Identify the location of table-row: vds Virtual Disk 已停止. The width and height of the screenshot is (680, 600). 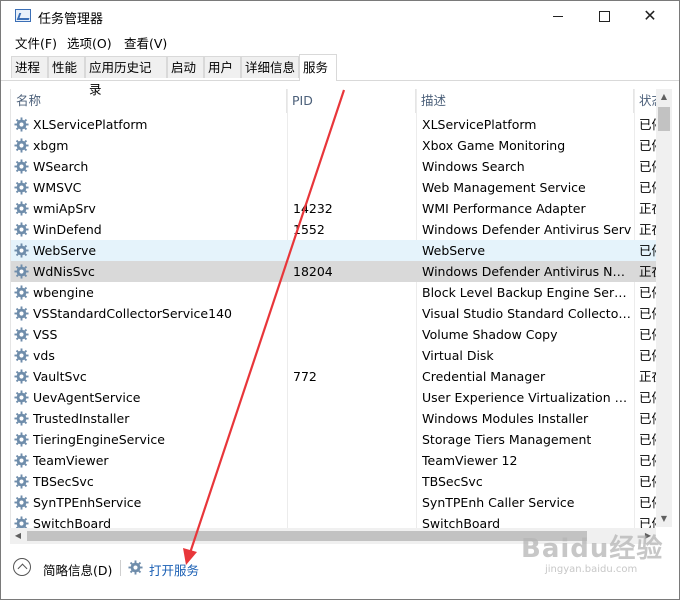
(334, 355).